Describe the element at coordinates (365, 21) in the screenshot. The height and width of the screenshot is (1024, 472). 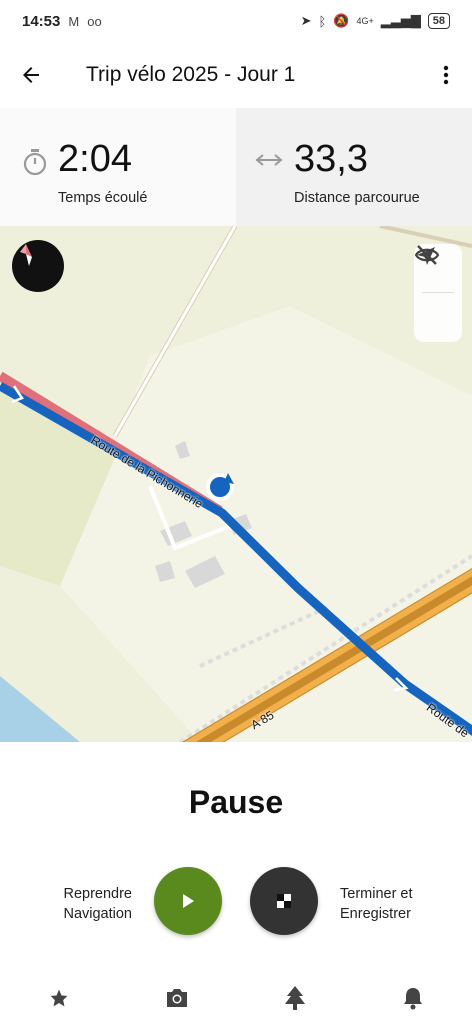
I see `network-type: 4G+` at that location.